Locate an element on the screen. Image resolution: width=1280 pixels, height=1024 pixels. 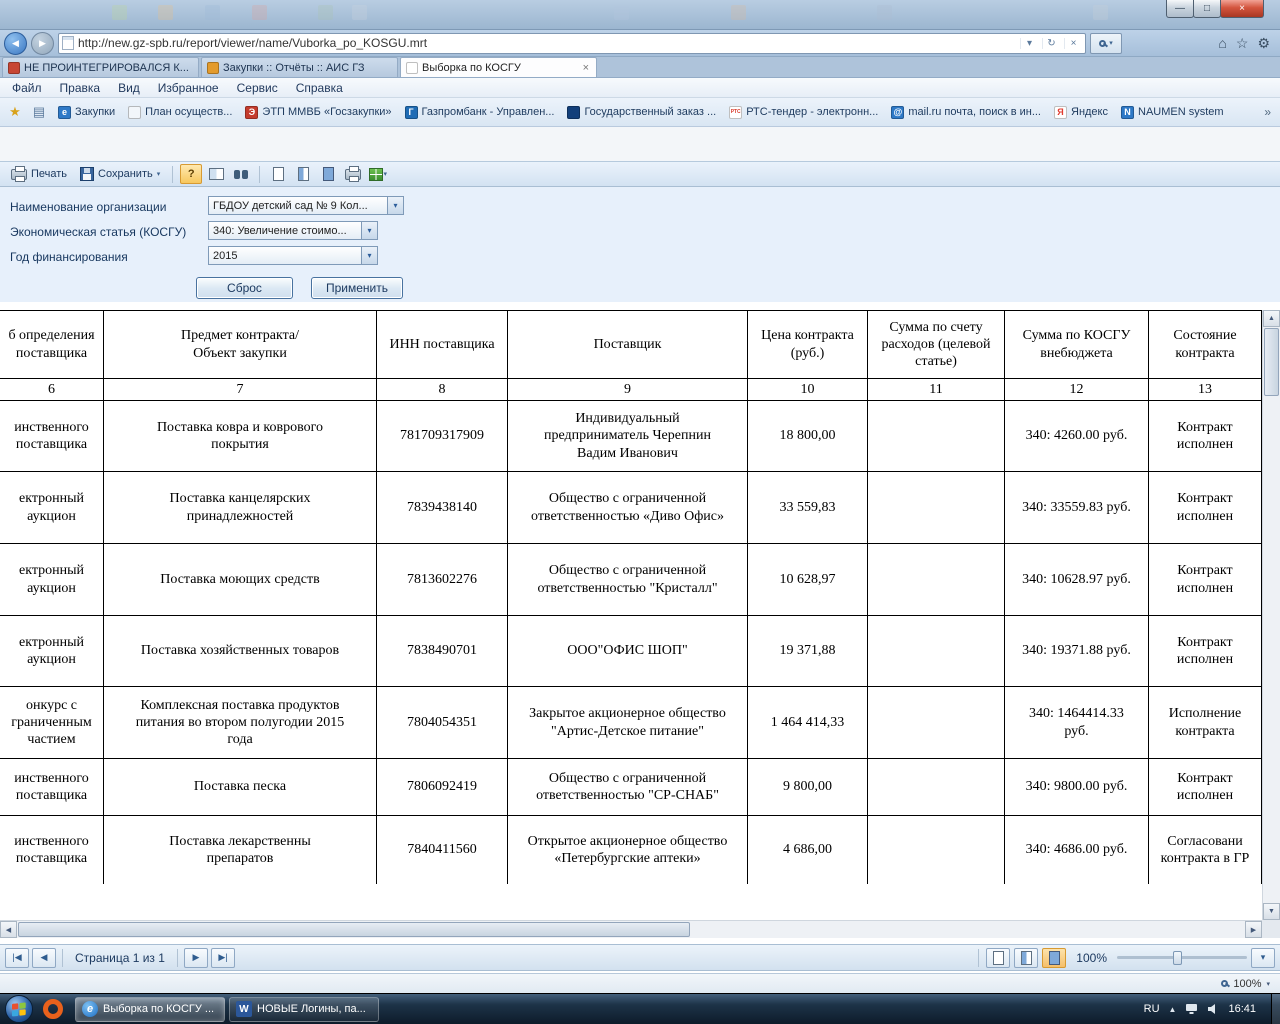
single-page-view-button is located at coordinates (998, 957).